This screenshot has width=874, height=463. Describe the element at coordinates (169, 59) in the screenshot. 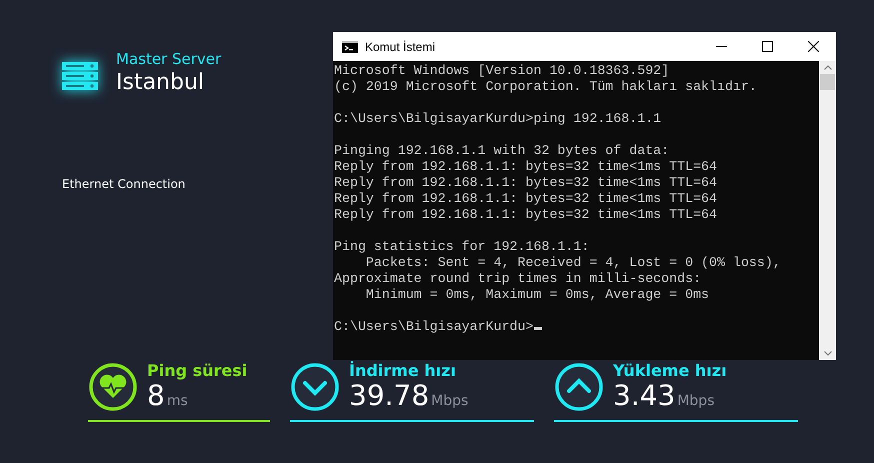

I see `server-label: Master Server` at that location.